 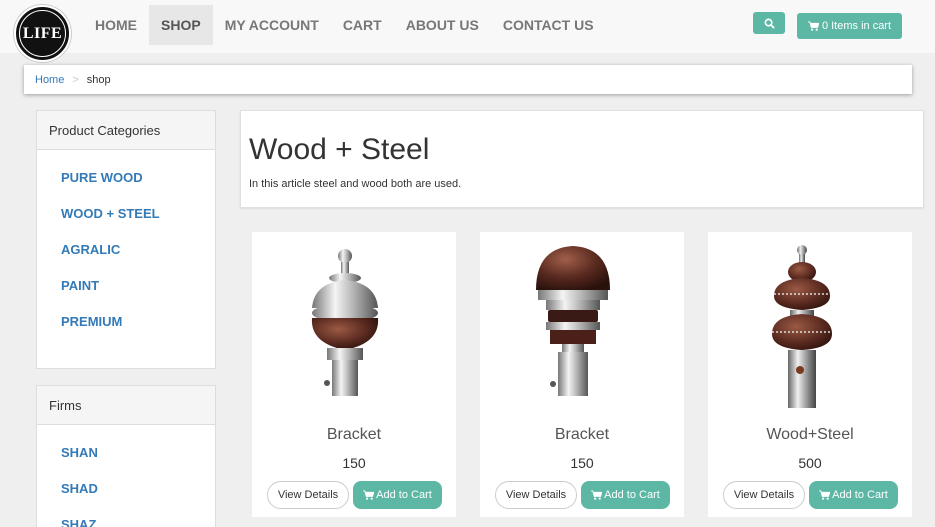 What do you see at coordinates (138, 518) in the screenshot?
I see `firm-shaz: SHAZ` at bounding box center [138, 518].